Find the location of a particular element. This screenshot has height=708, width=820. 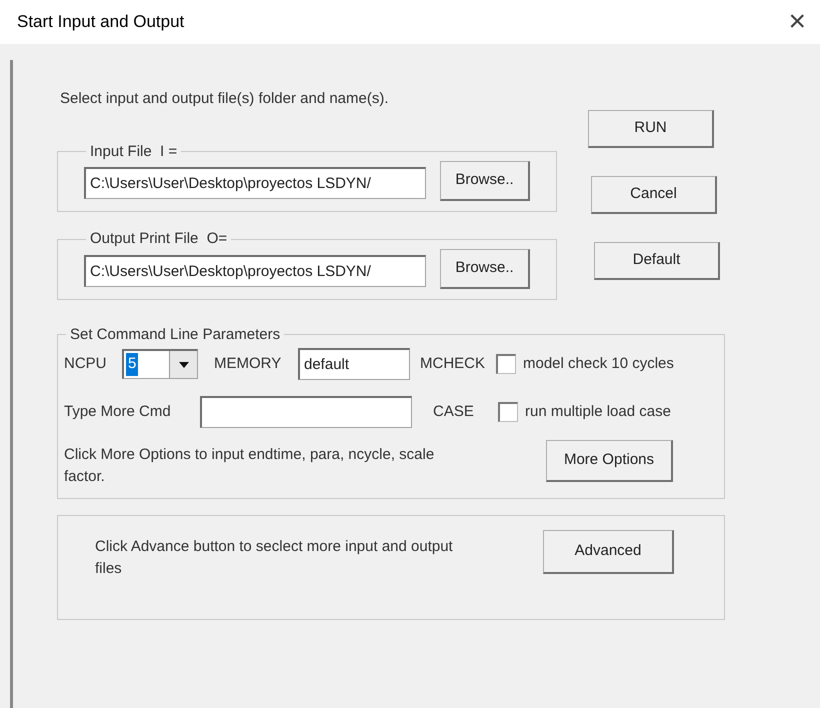

group-legend: Input File I = is located at coordinates (134, 151).